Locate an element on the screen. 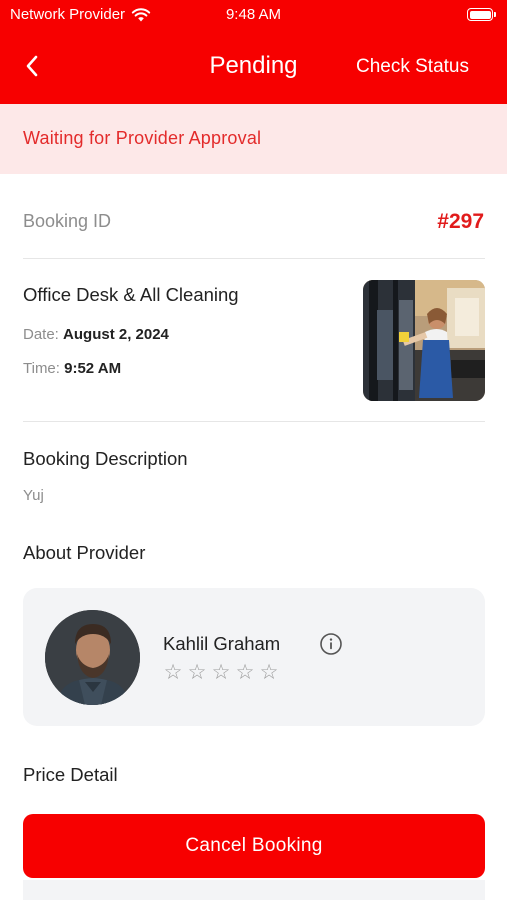 The image size is (507, 900). price-detail-title: Price Detail is located at coordinates (70, 774).